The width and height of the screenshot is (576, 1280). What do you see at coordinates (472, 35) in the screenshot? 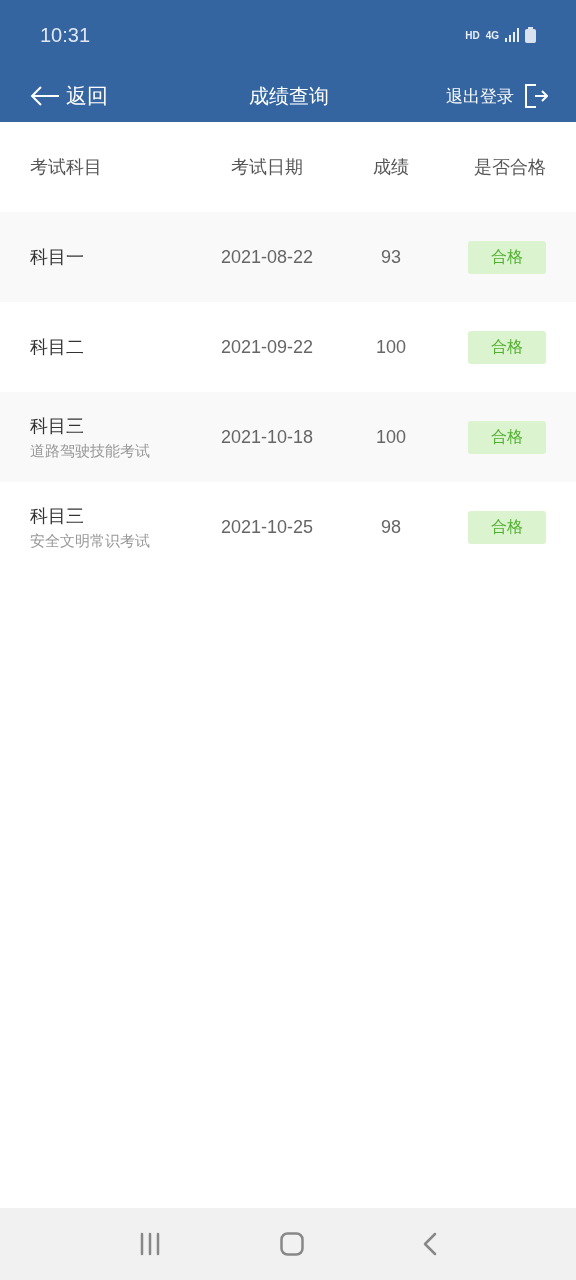
I see `hd-label: HD` at bounding box center [472, 35].